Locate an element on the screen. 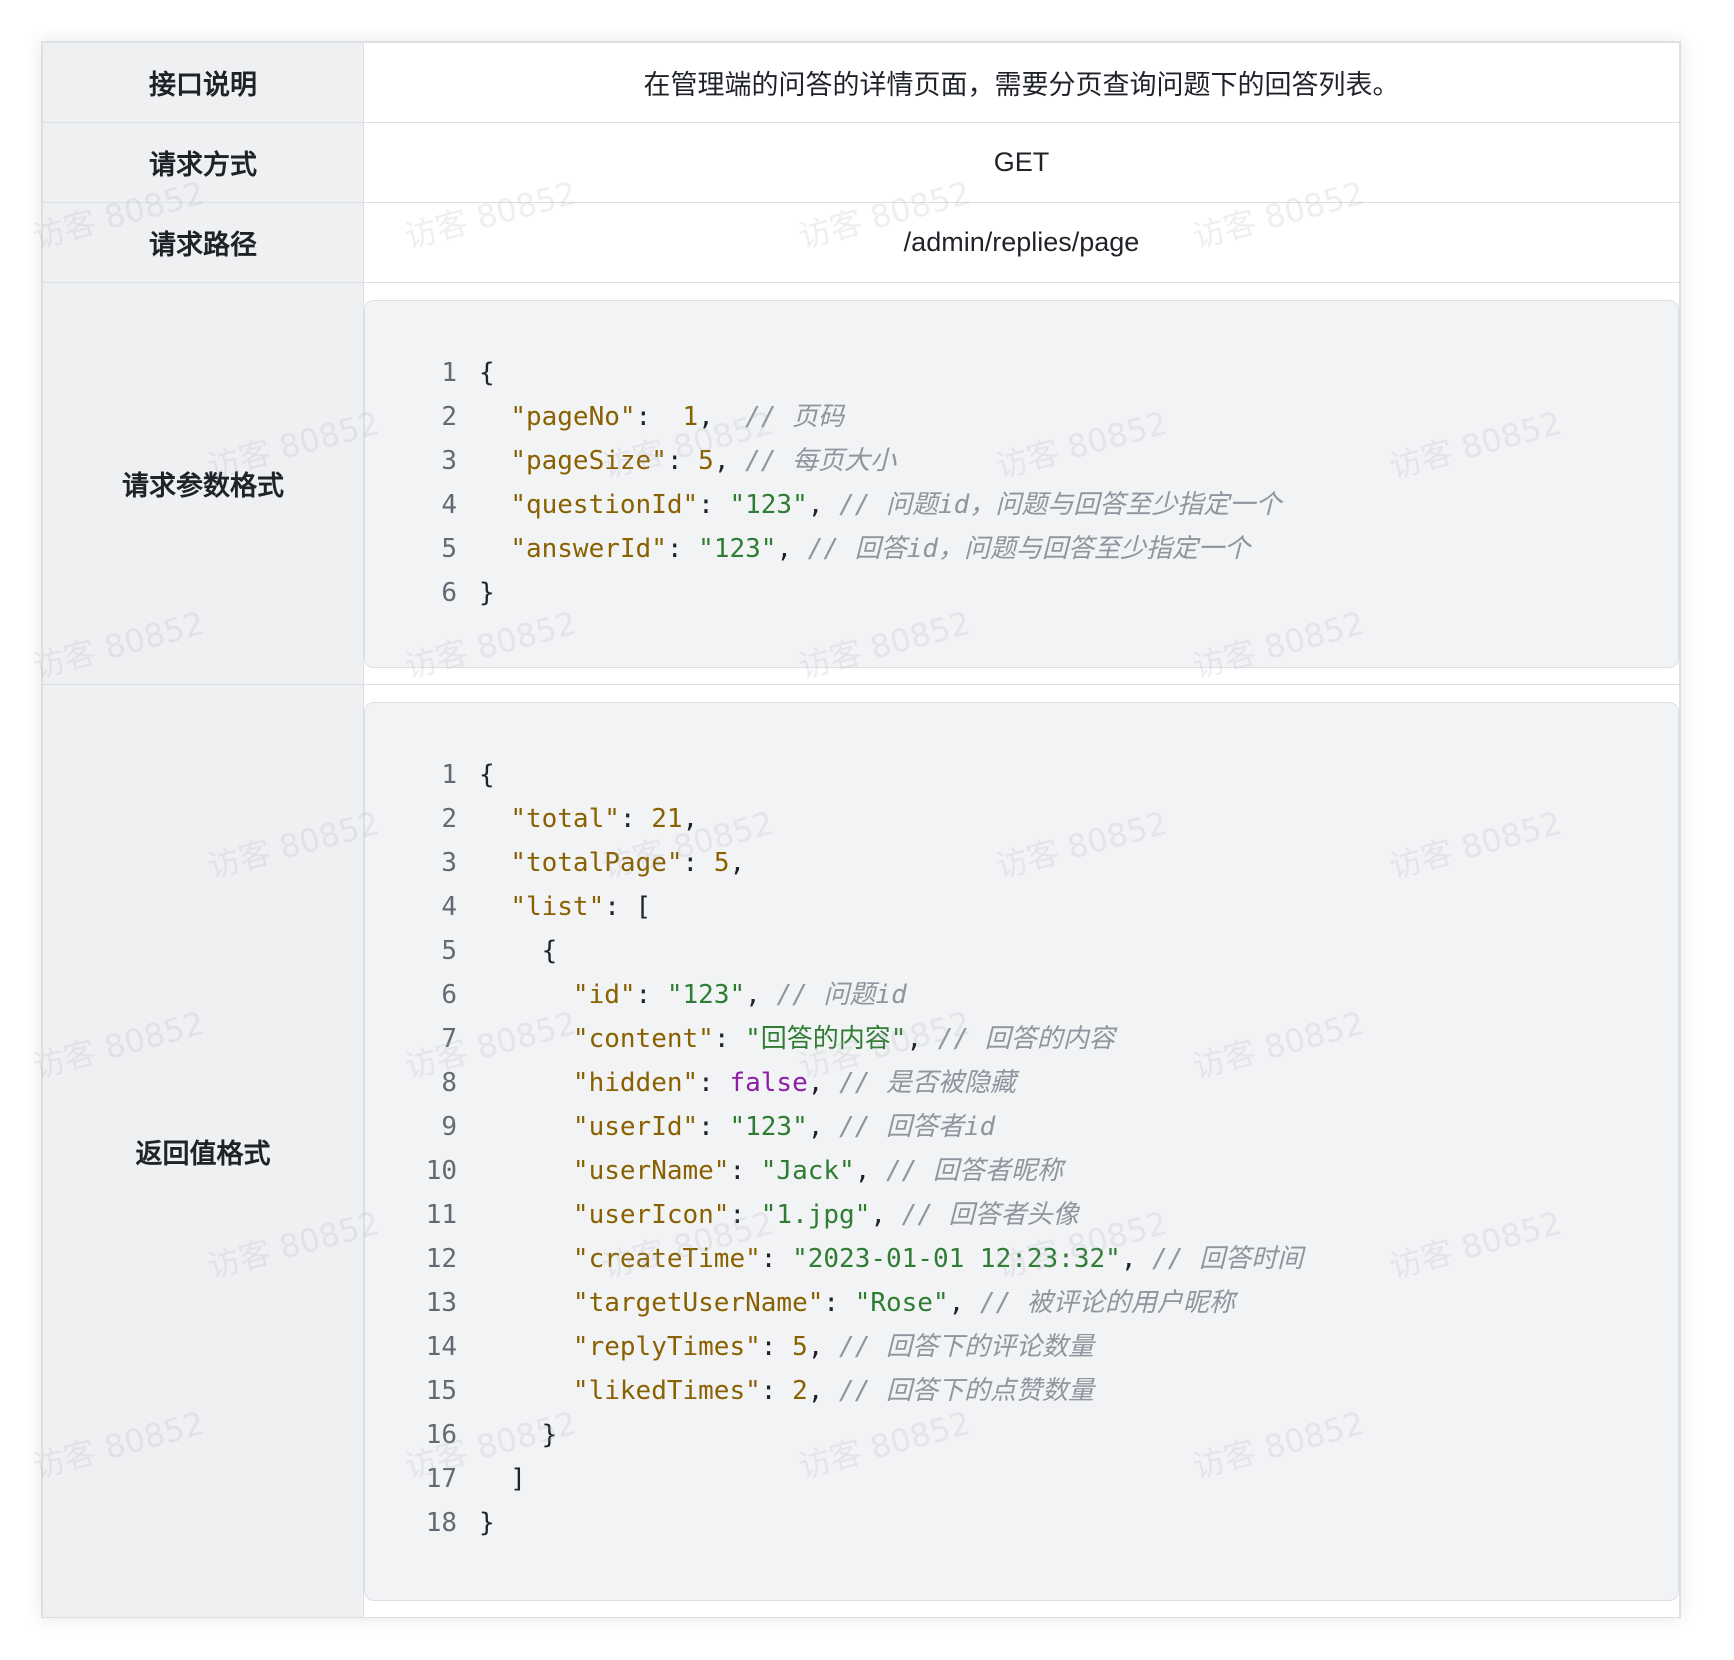 Image resolution: width=1734 pixels, height=1660 pixels. line-number: 16 is located at coordinates (441, 1434).